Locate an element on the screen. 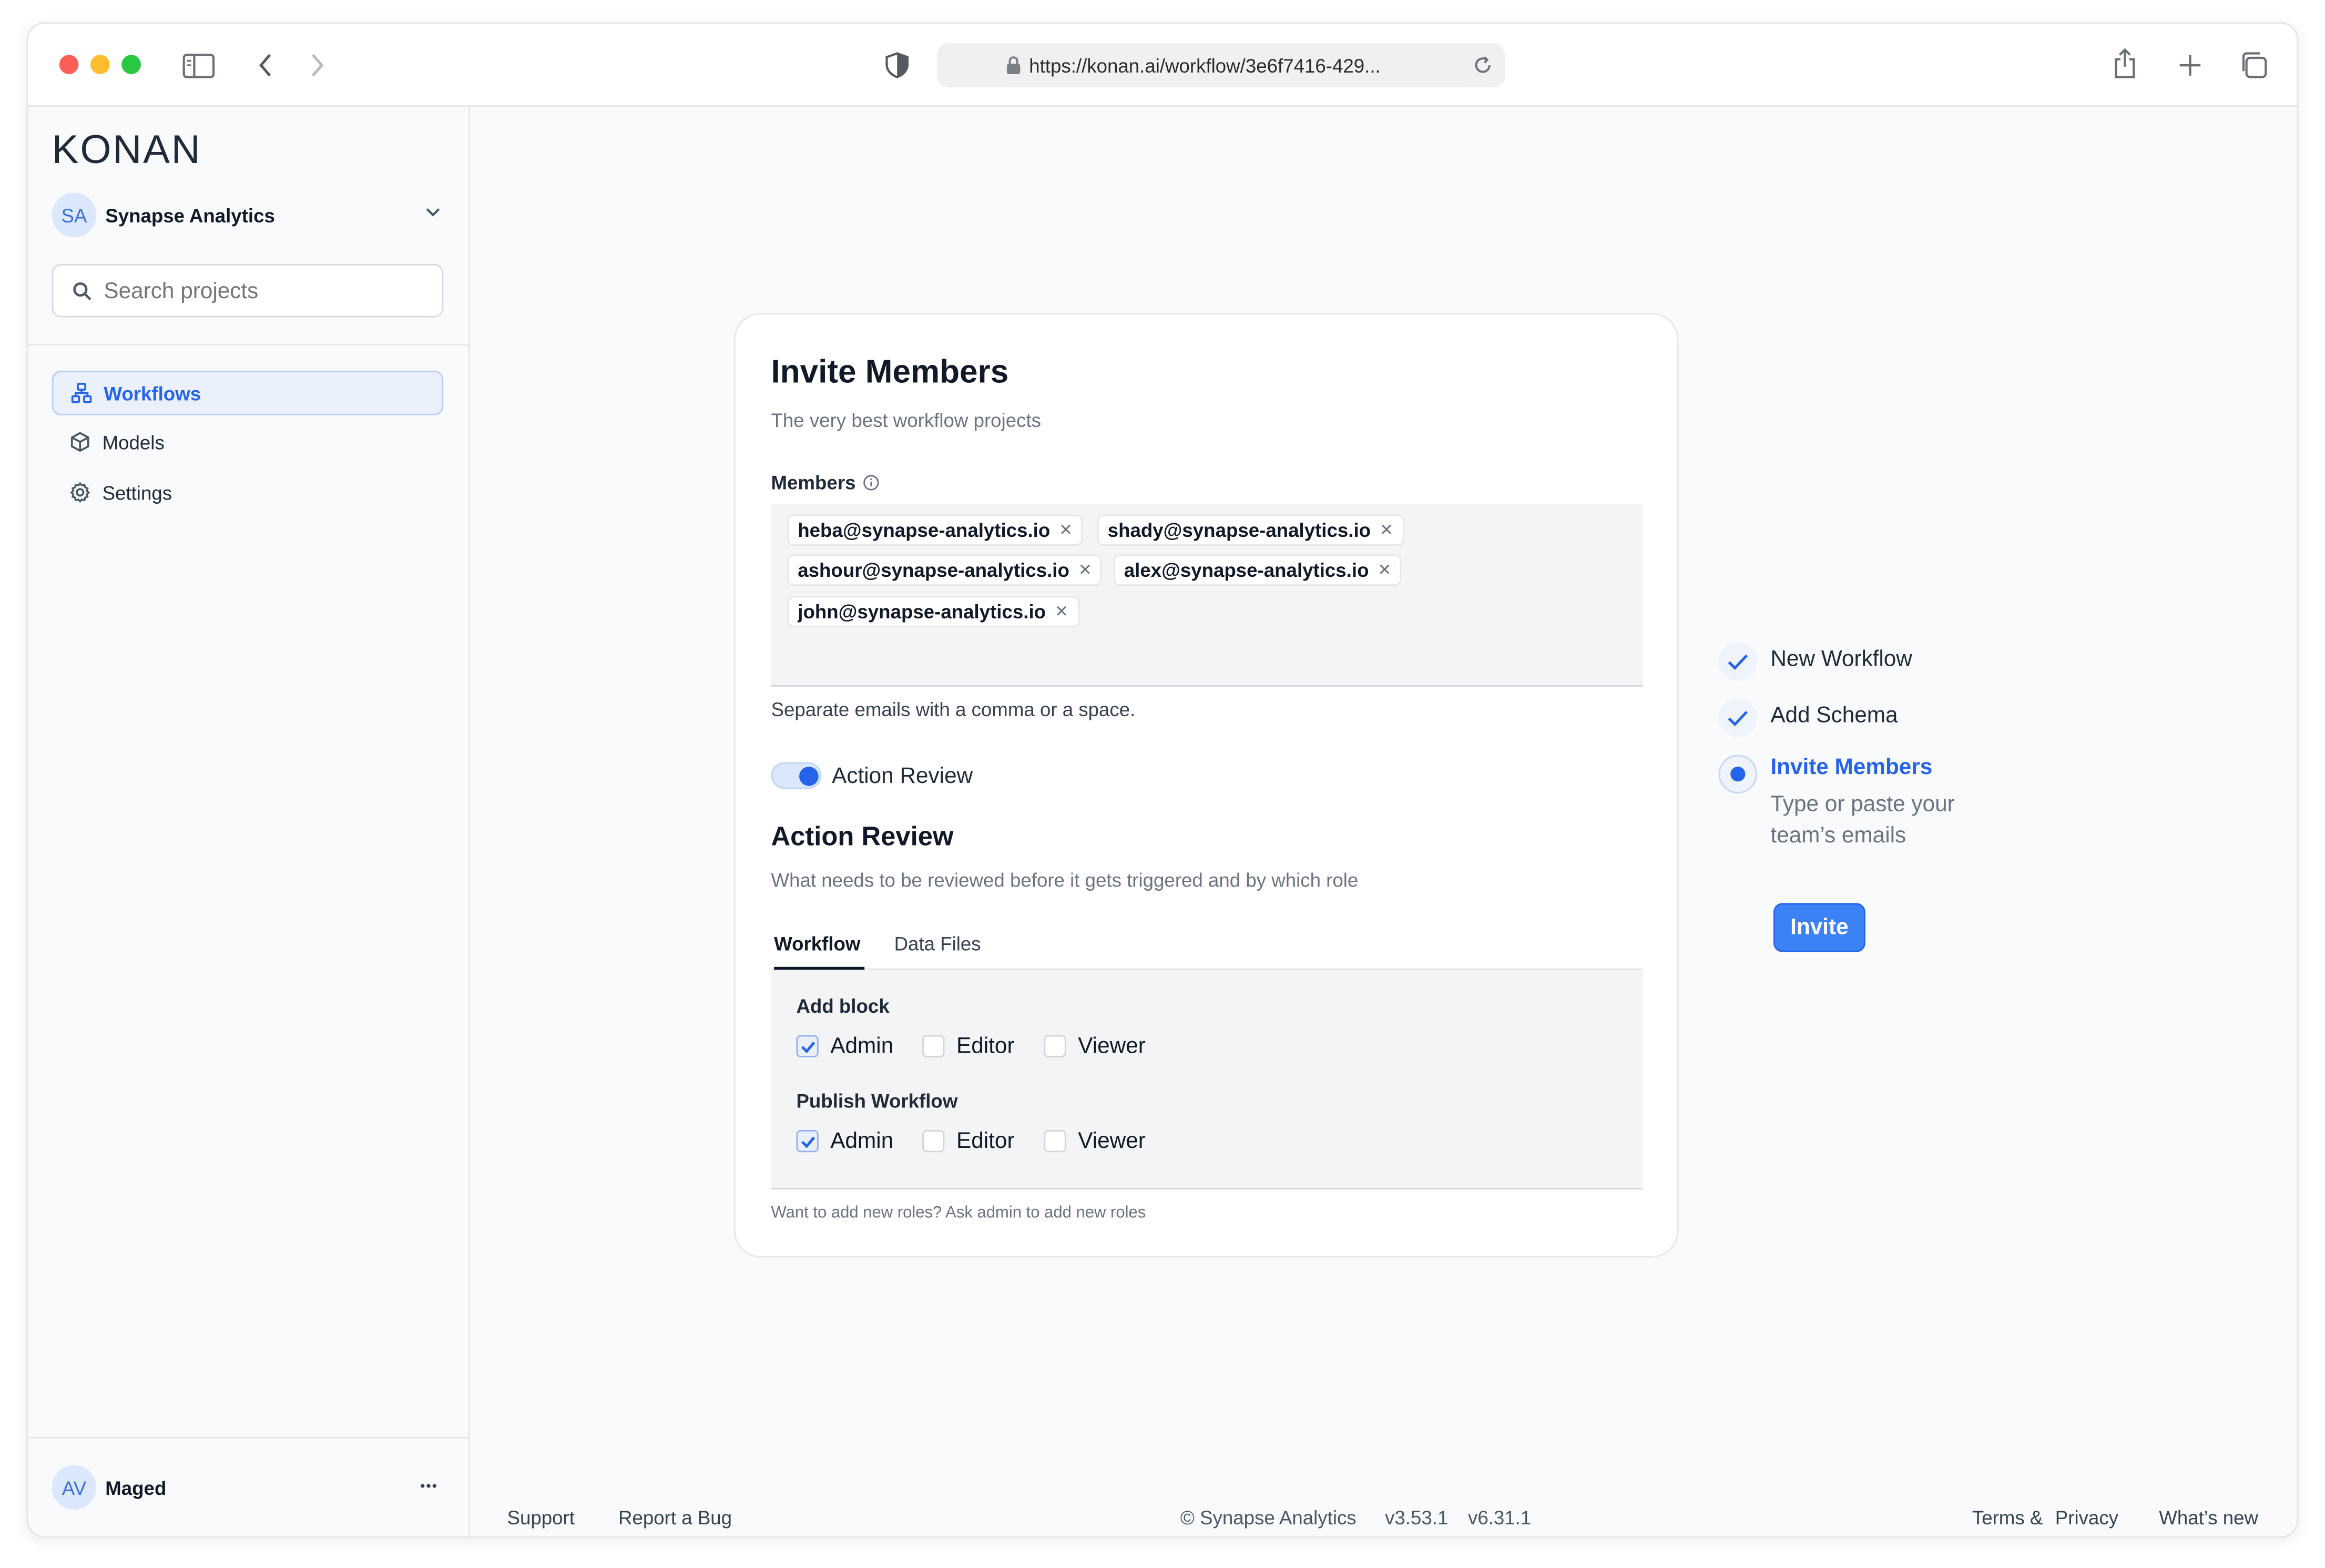 The width and height of the screenshot is (2325, 1568). card-title: Invite Members is located at coordinates (890, 371).